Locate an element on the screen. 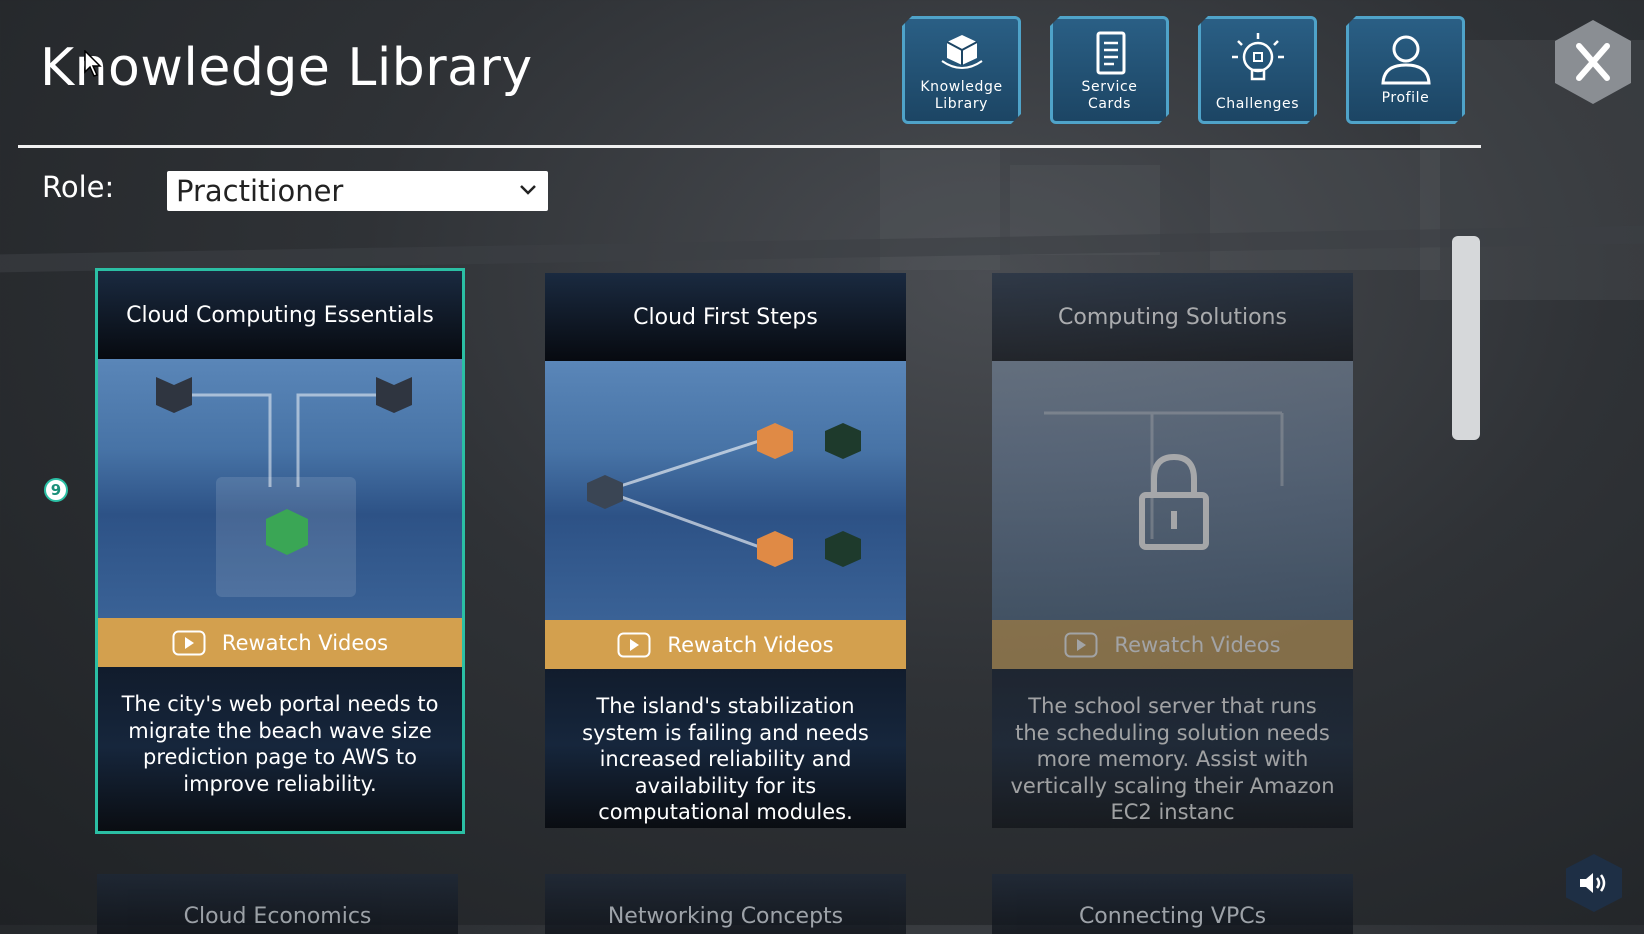 The width and height of the screenshot is (1644, 934). nav-service-cards-button: Service Cards is located at coordinates (1109, 70).